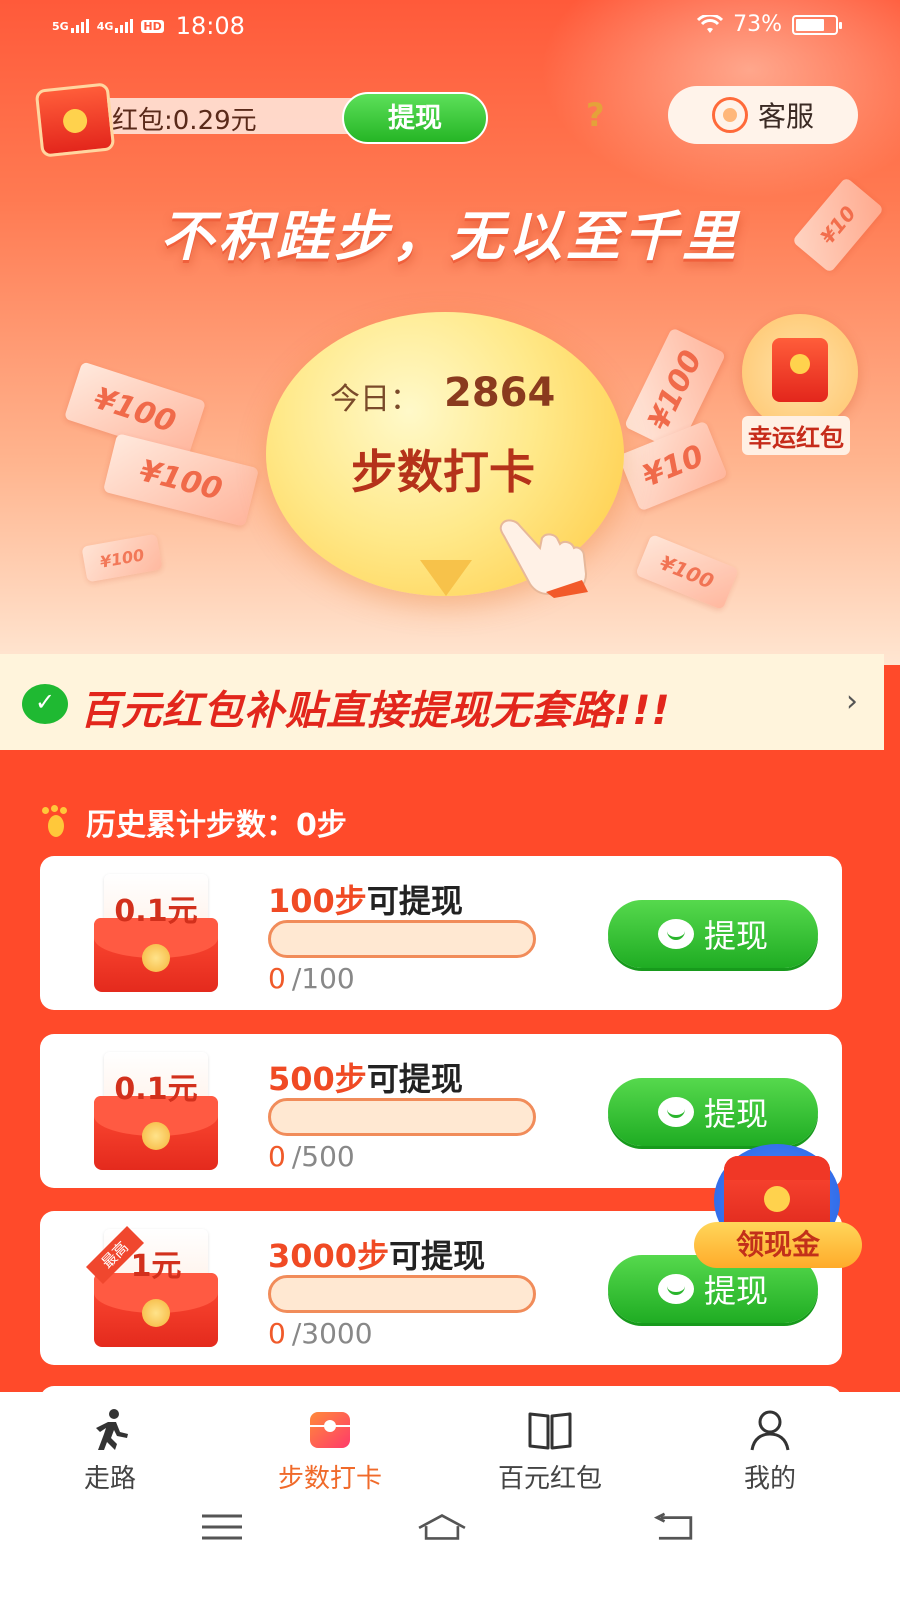  I want to click on today-label: 今日：, so click(375, 399).